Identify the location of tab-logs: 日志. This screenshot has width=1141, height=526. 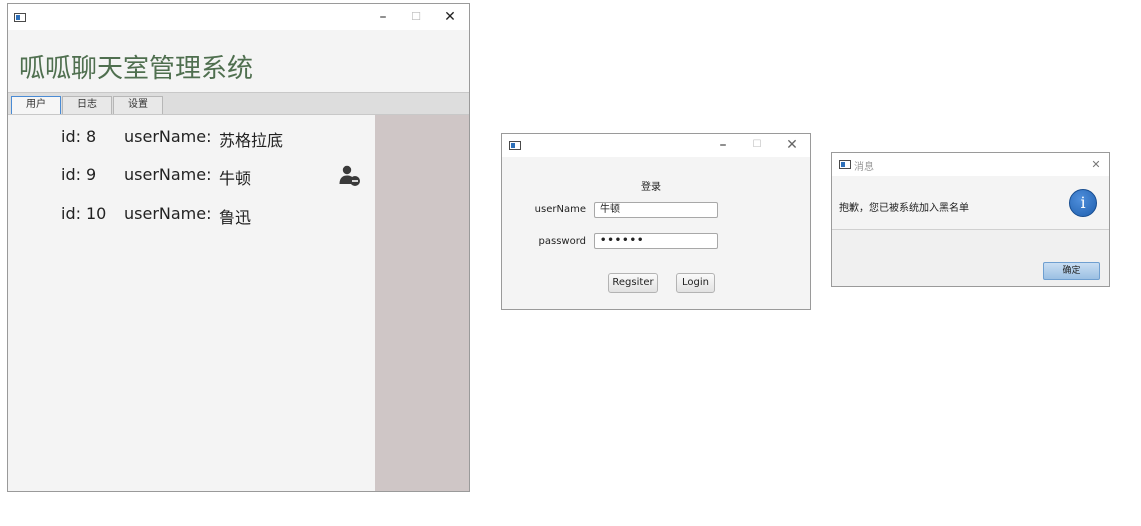
(87, 105).